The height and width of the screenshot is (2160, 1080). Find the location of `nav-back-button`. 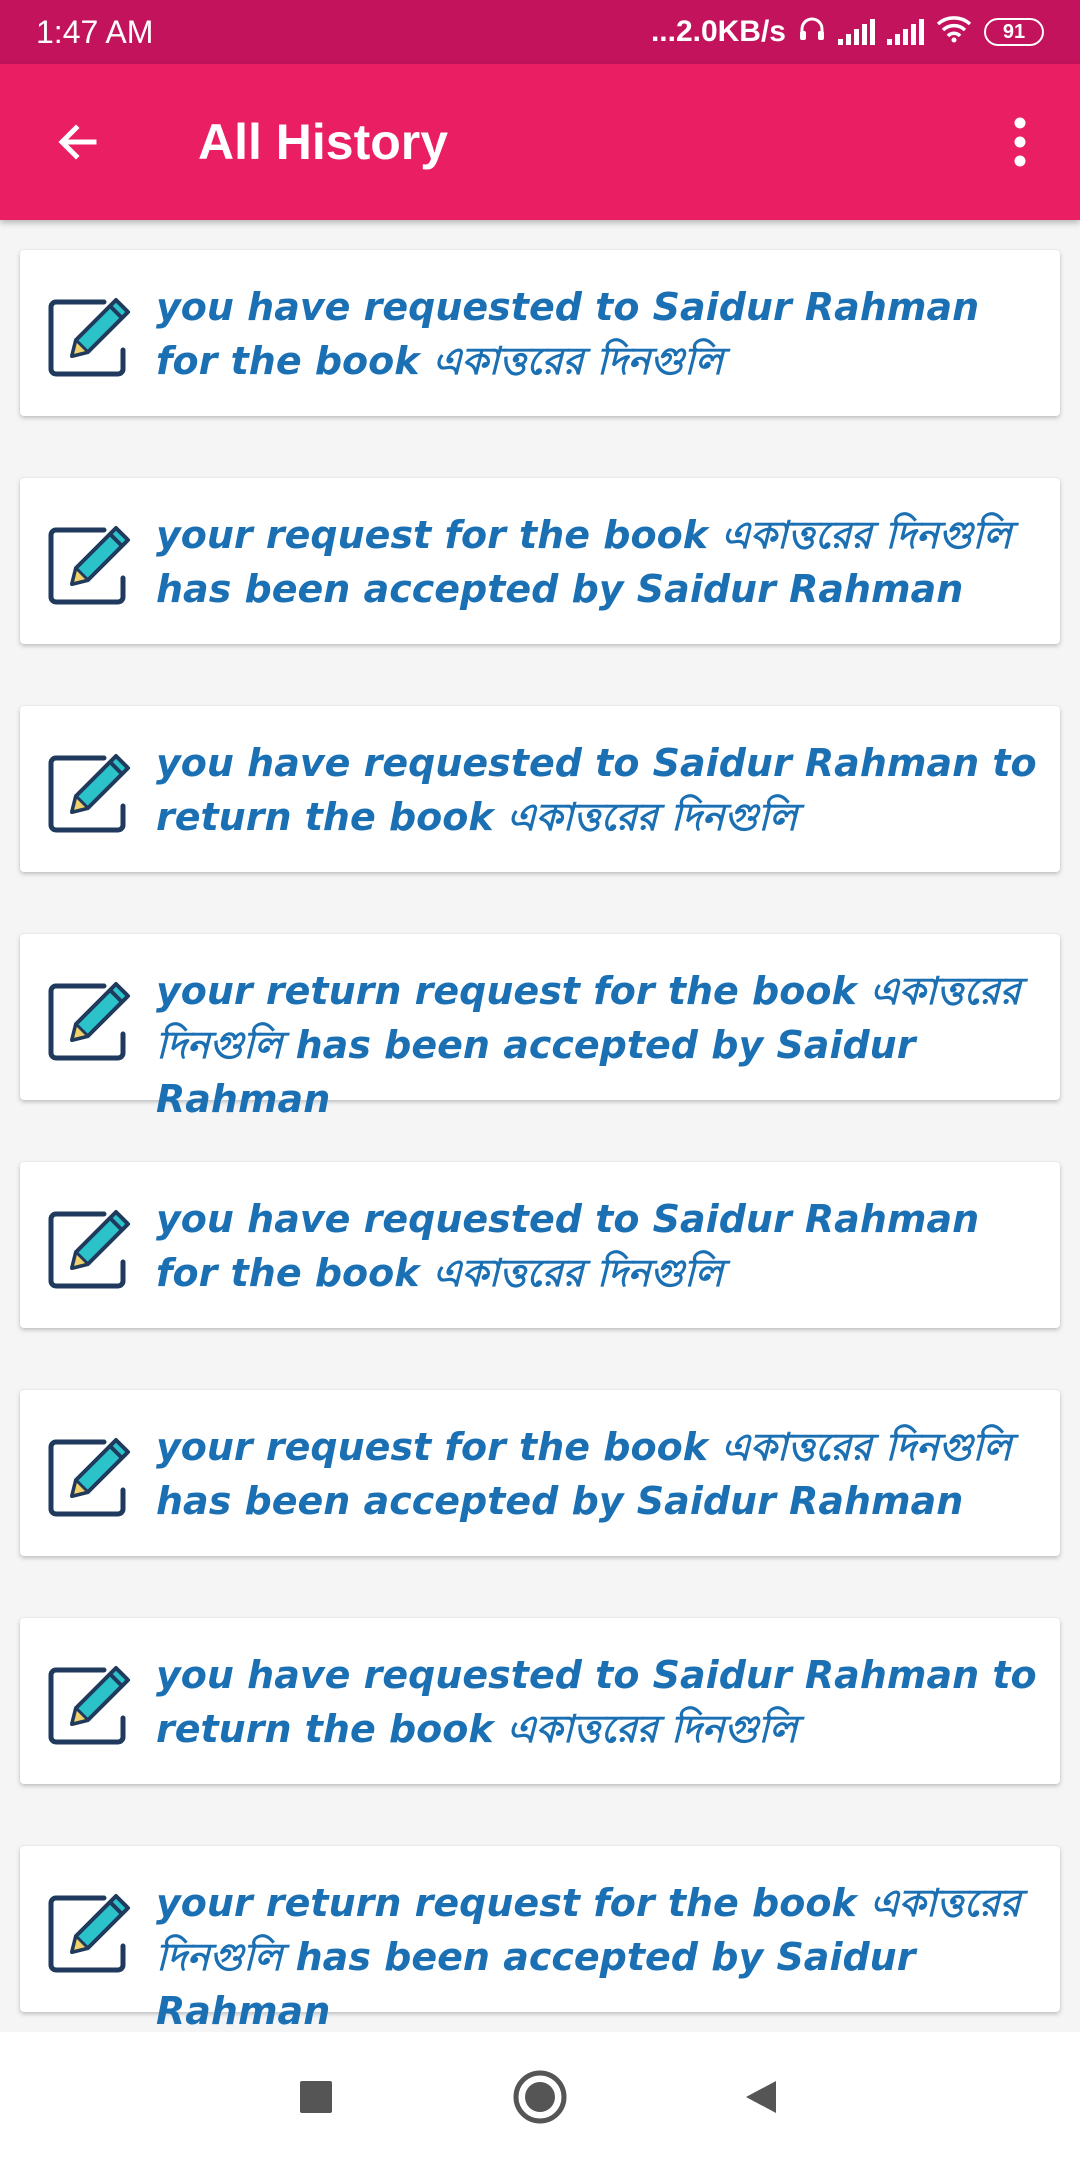

nav-back-button is located at coordinates (760, 2097).